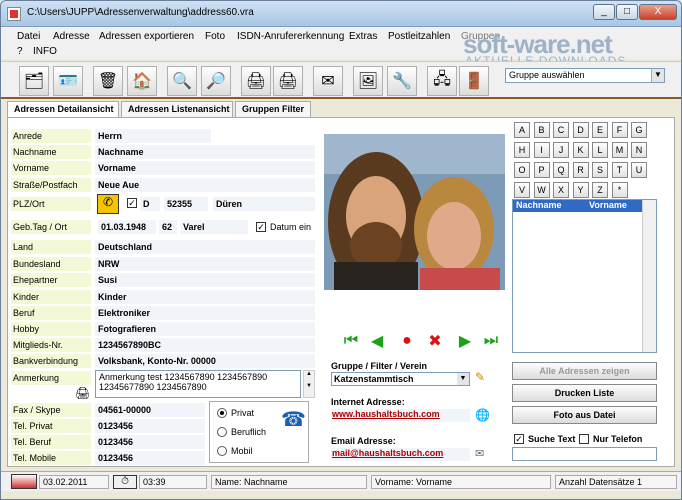 The image size is (682, 500). I want to click on tab-listenansicht: Adressen Listenansicht, so click(177, 109).